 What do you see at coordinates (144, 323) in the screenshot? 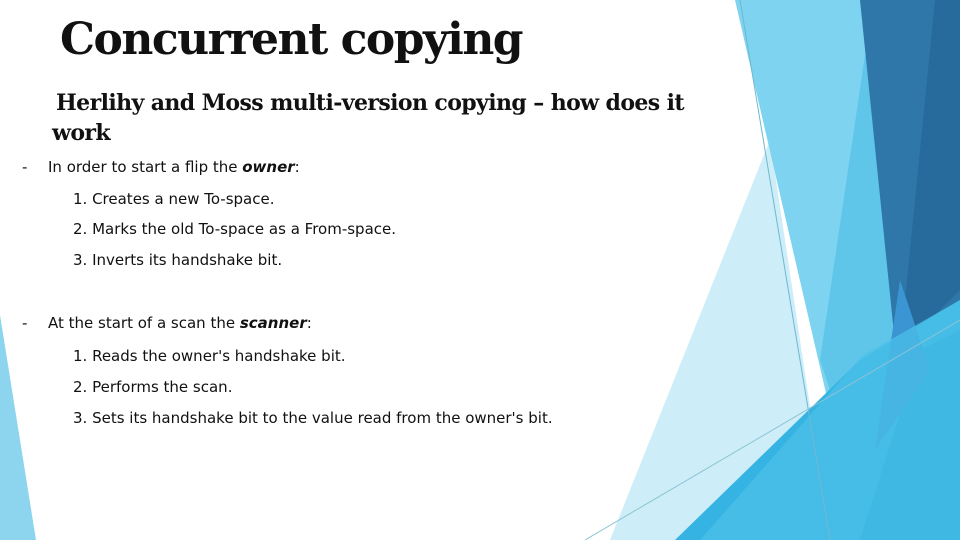
I see `bullet-text: At the start of a scan the` at bounding box center [144, 323].